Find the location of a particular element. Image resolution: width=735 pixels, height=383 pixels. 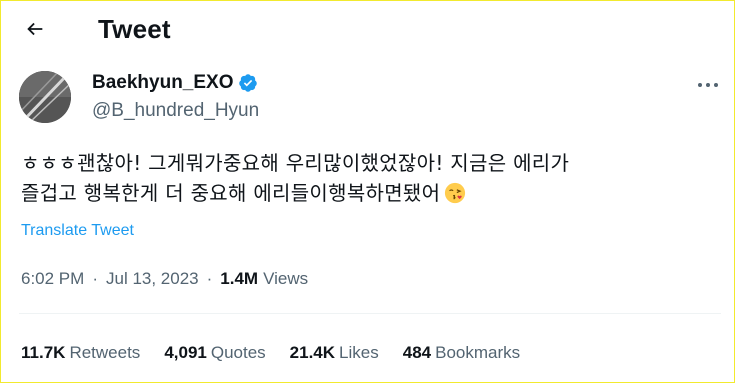

likes-label: Likes is located at coordinates (359, 352).